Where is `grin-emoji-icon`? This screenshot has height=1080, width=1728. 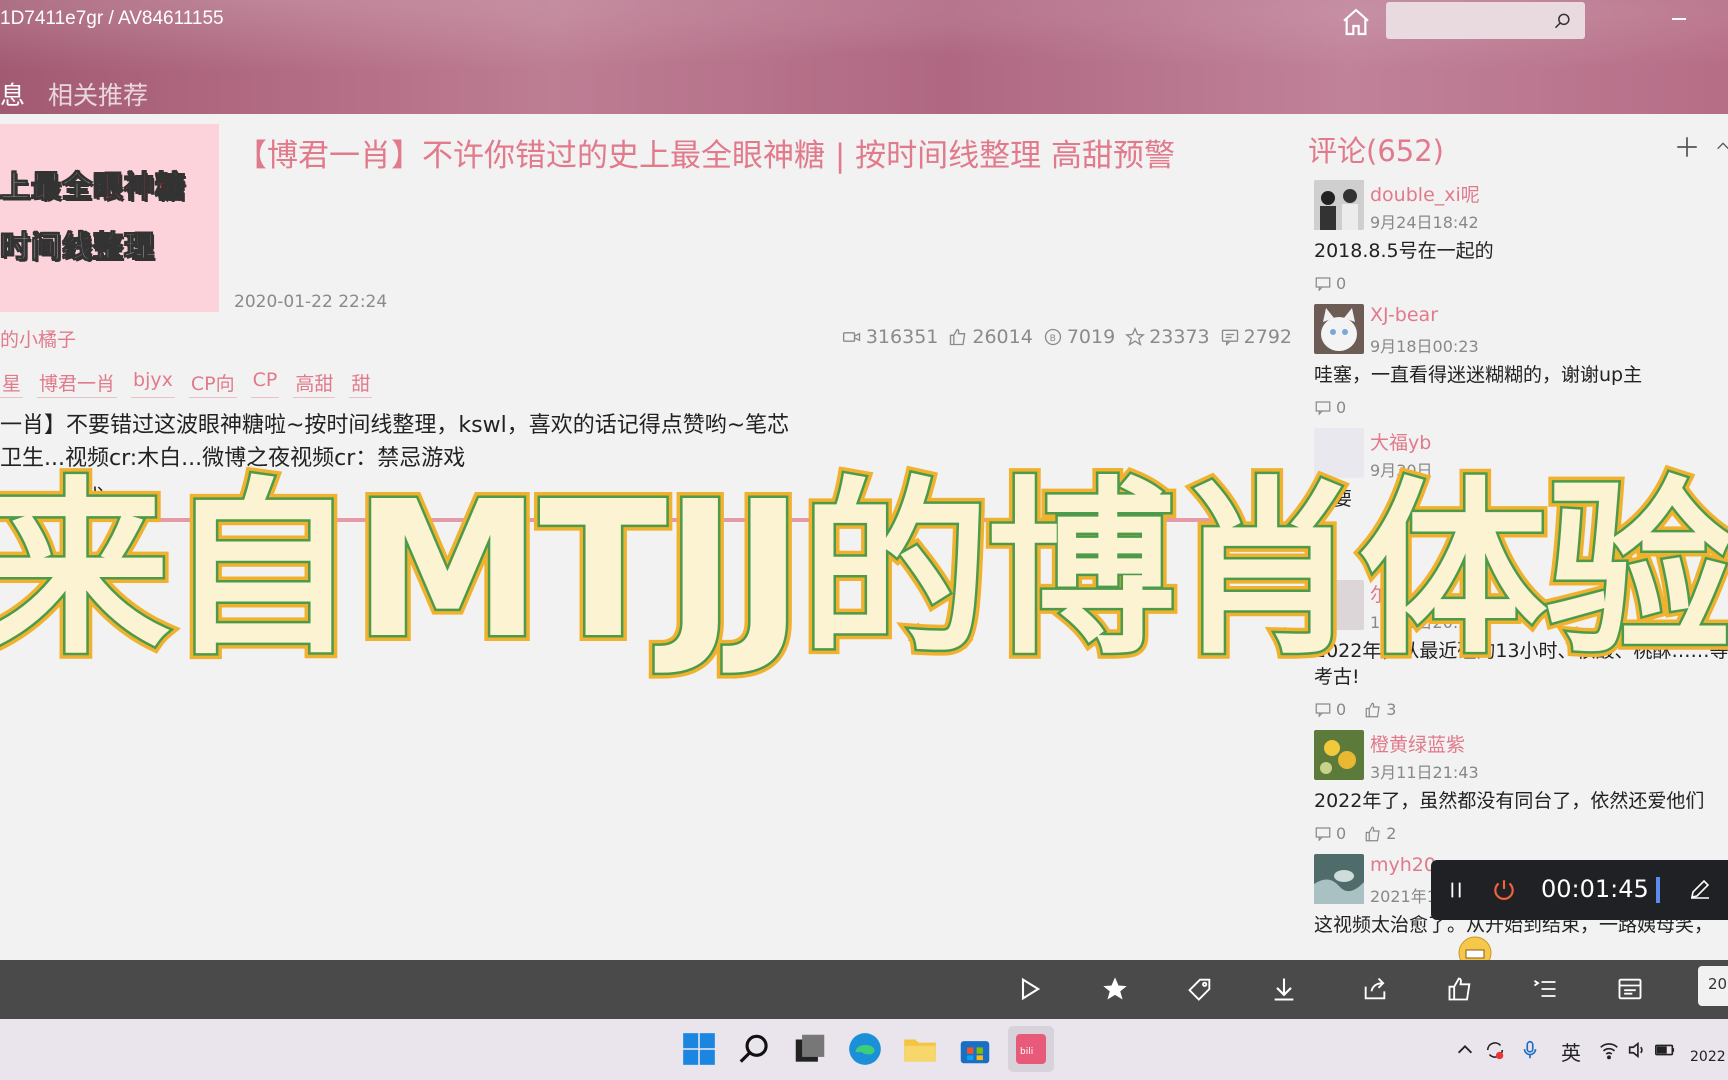 grin-emoji-icon is located at coordinates (1475, 948).